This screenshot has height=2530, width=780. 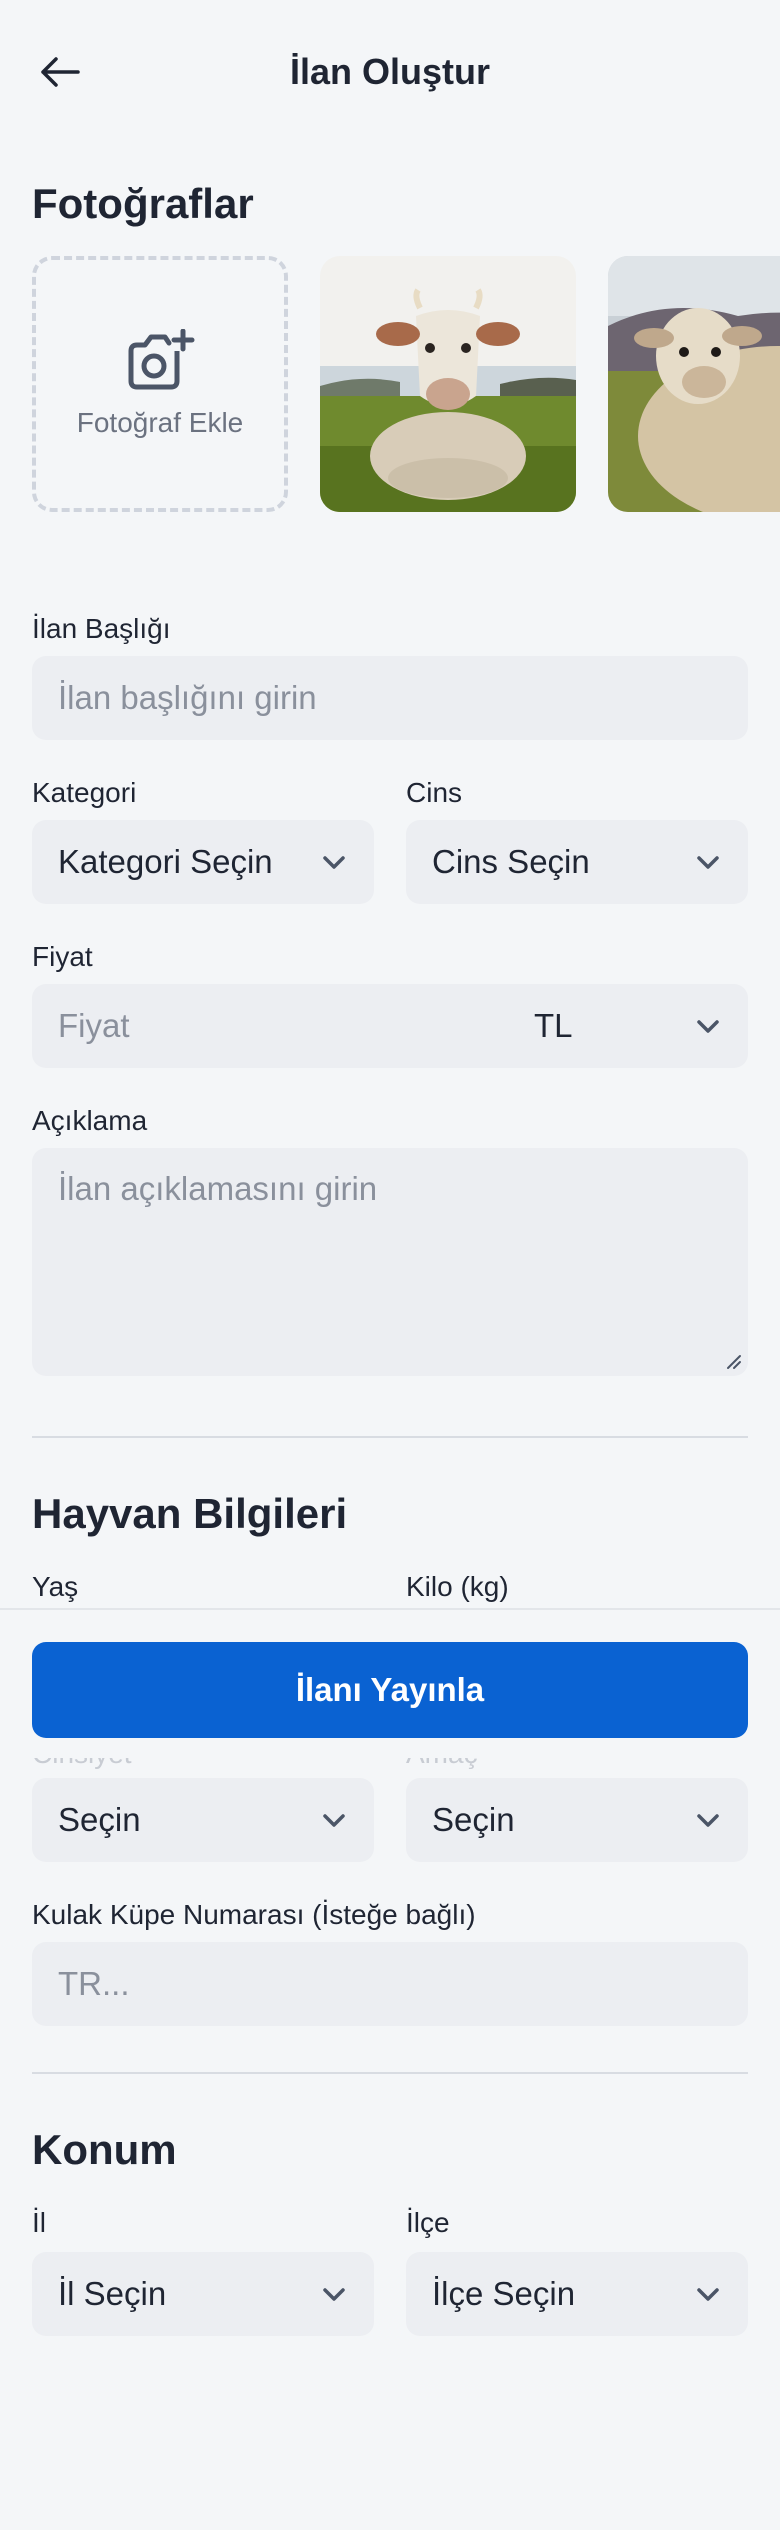 I want to click on age-label: Yaş, so click(x=55, y=1586).